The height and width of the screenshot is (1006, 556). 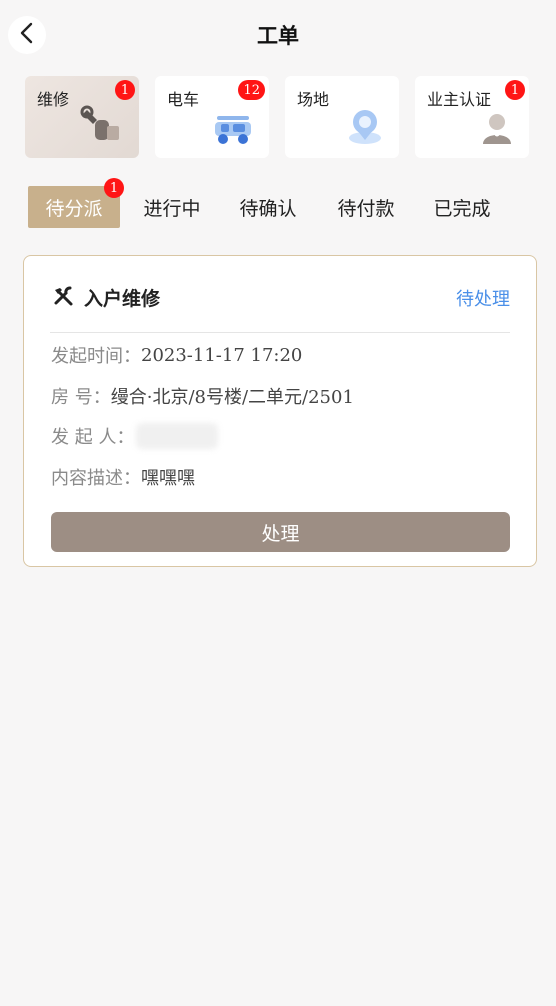 I want to click on user-avatar-icon, so click(x=497, y=130).